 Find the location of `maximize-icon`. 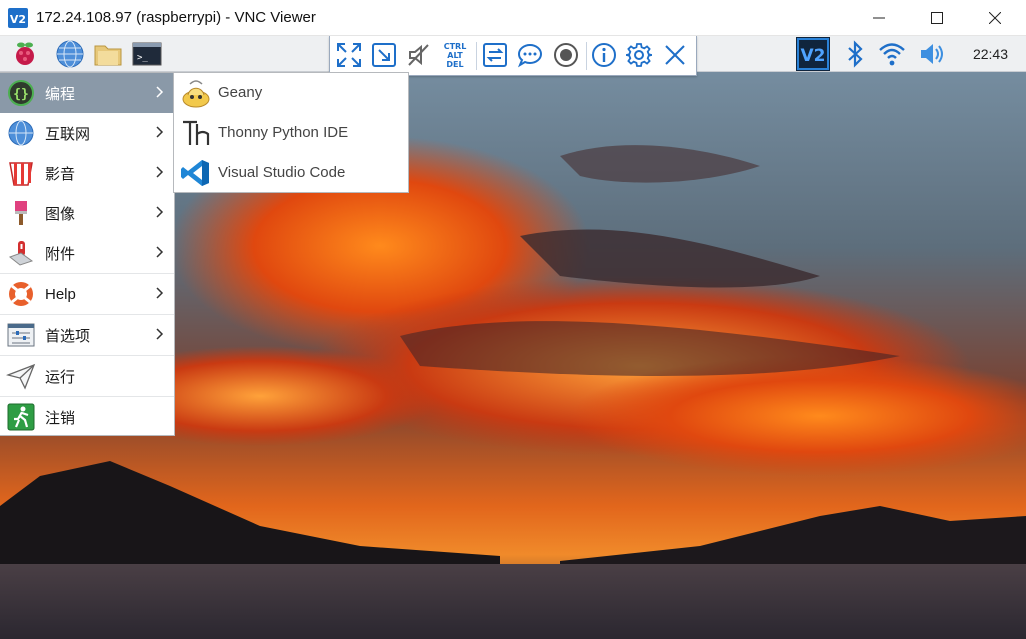

maximize-icon is located at coordinates (937, 18).